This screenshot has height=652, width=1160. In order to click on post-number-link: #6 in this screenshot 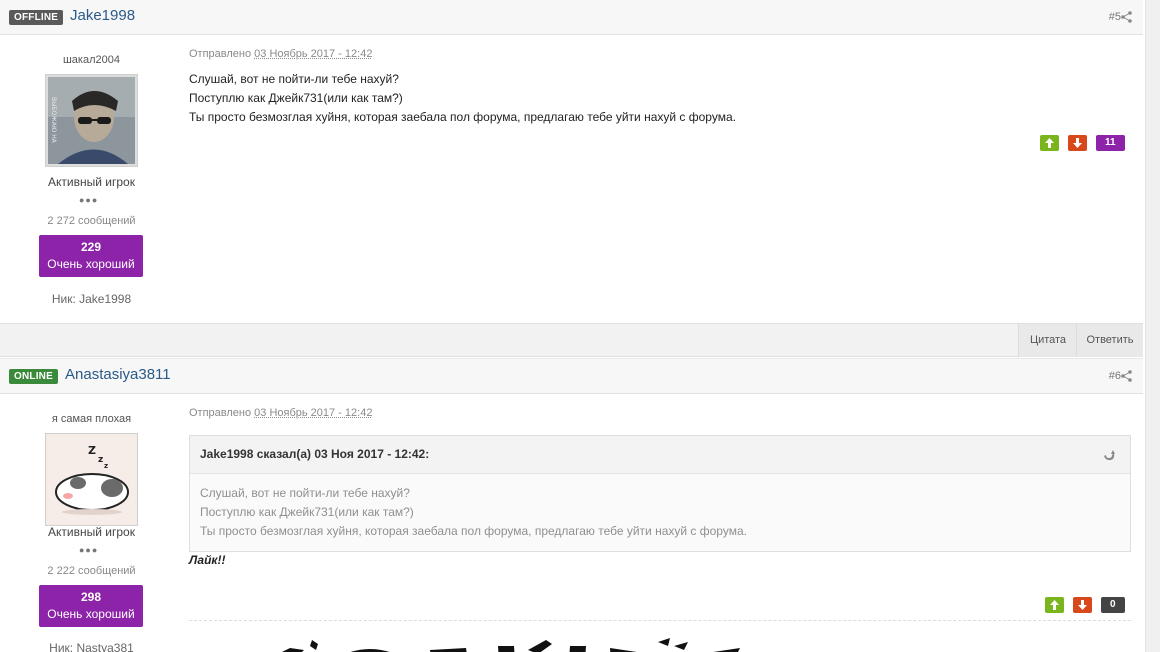, I will do `click(1115, 376)`.